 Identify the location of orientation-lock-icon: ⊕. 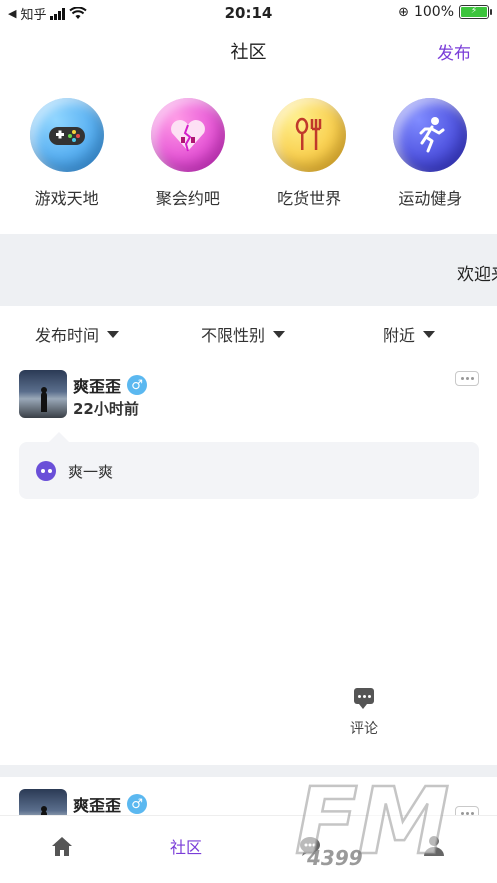
(403, 12).